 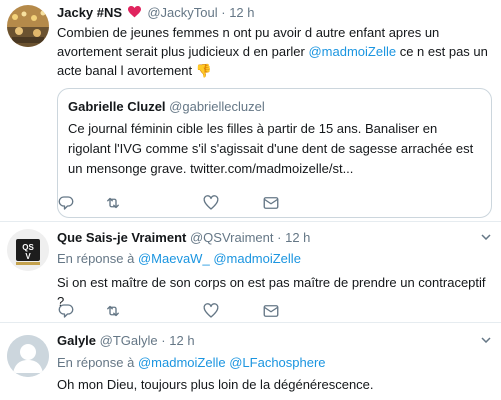 I want to click on tweet-header: Jacky #NS @JackyToul · 12 h, so click(x=156, y=12).